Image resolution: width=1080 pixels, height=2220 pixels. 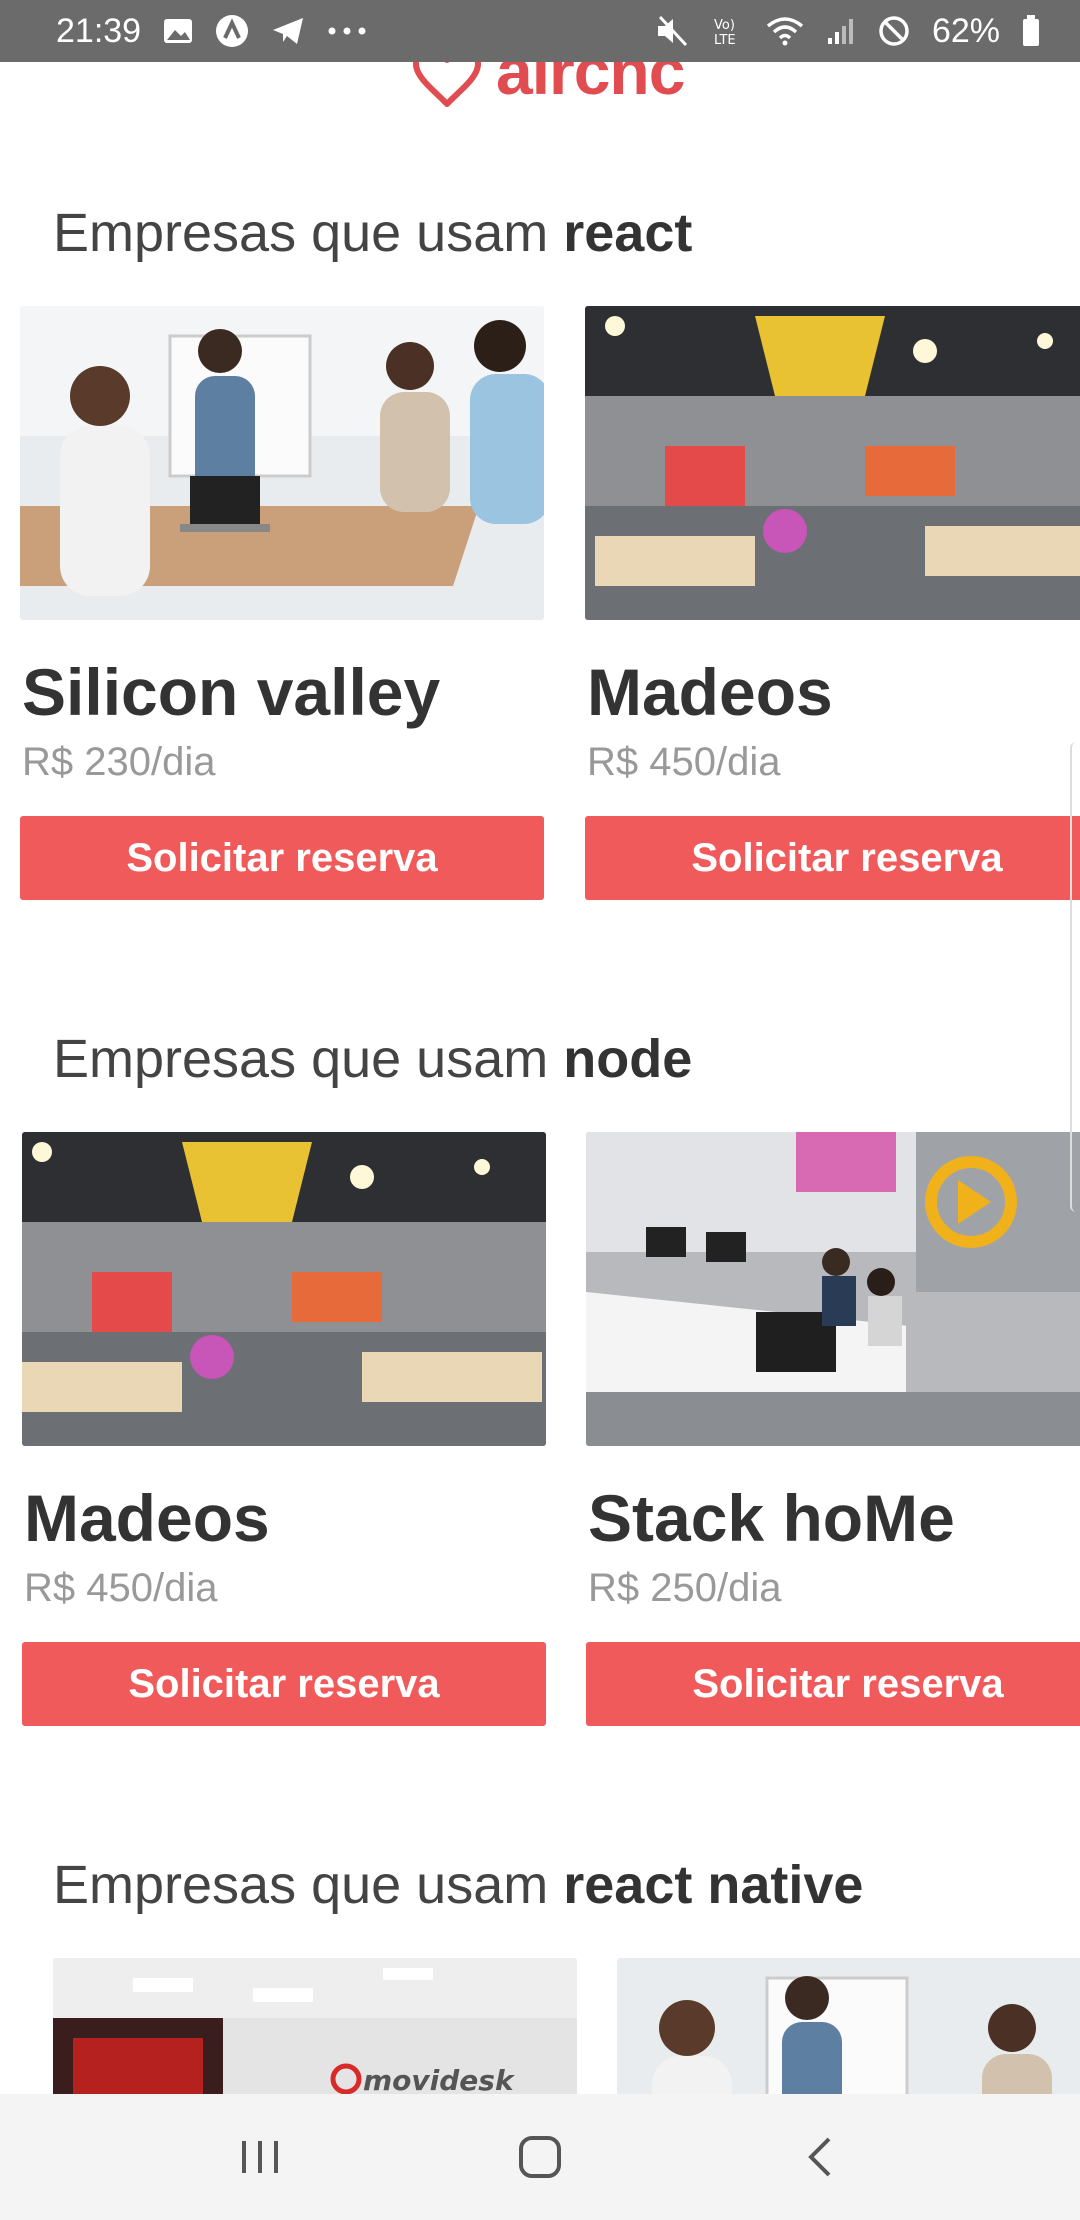 What do you see at coordinates (894, 31) in the screenshot?
I see `dnd-icon` at bounding box center [894, 31].